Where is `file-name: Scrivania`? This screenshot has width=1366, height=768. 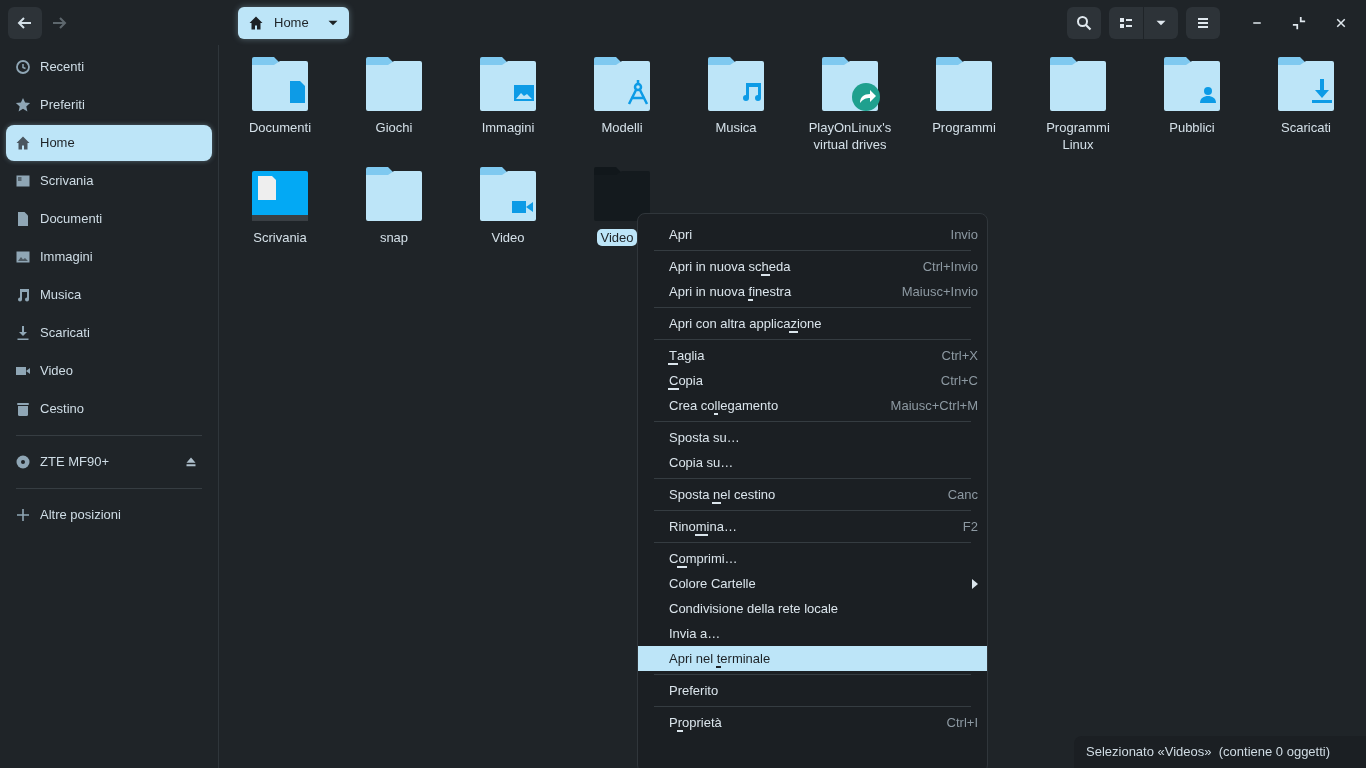
file-name: Scrivania is located at coordinates (280, 237).